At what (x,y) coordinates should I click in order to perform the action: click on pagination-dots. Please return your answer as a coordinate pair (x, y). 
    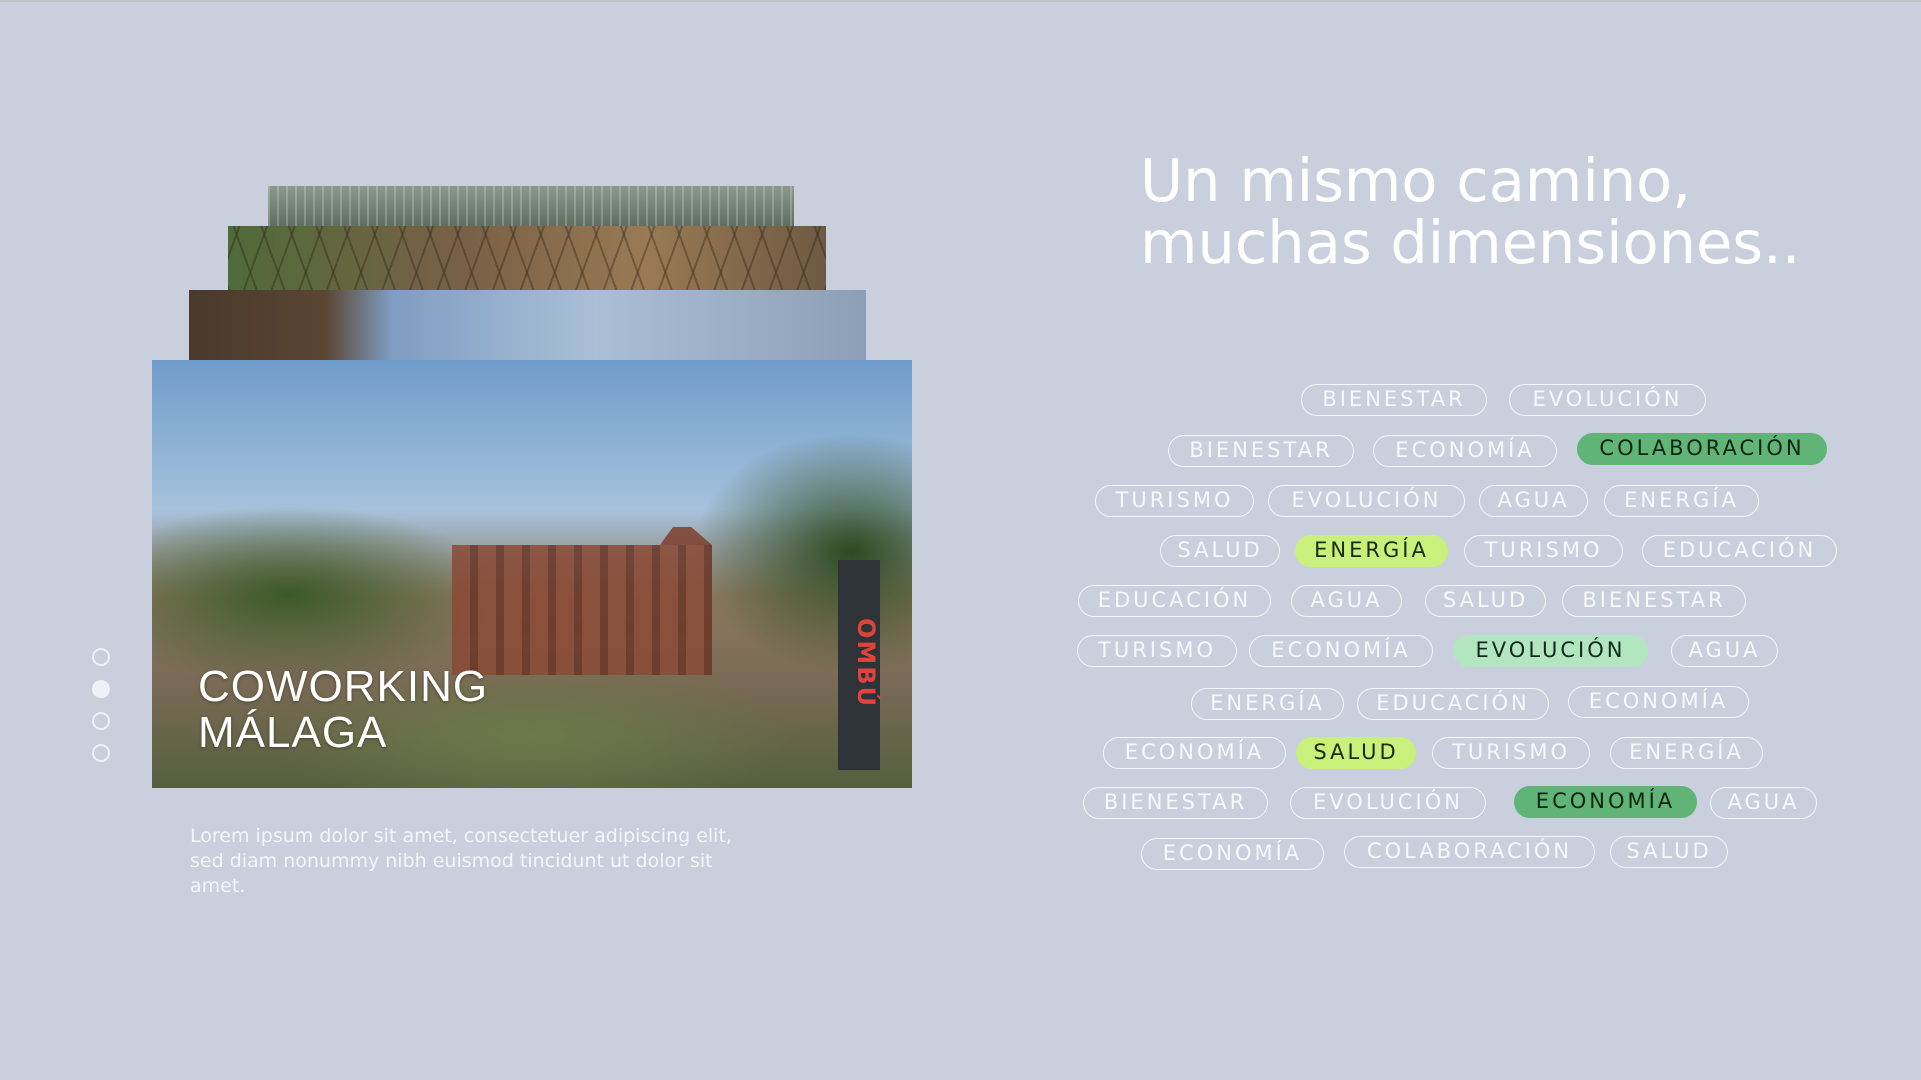
    Looking at the image, I should click on (101, 712).